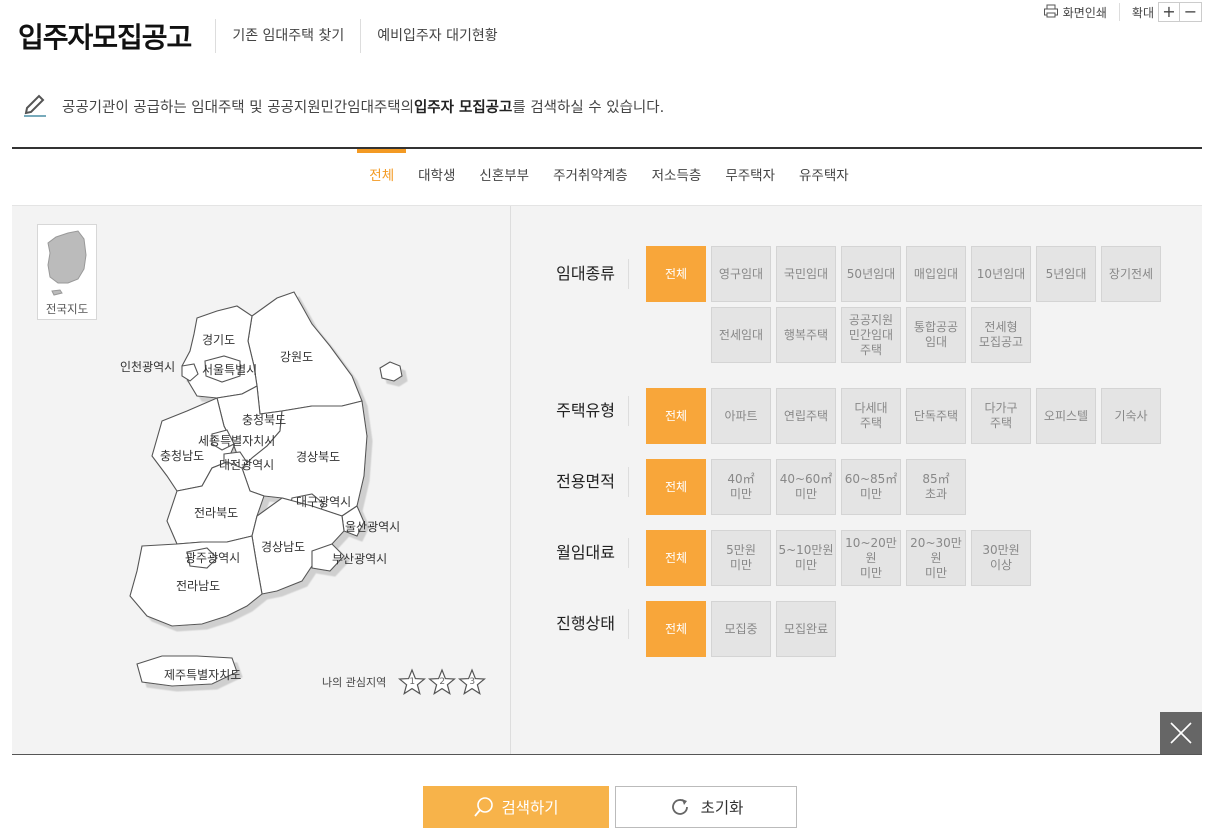  What do you see at coordinates (1142, 12) in the screenshot?
I see `zoom-label: 확대` at bounding box center [1142, 12].